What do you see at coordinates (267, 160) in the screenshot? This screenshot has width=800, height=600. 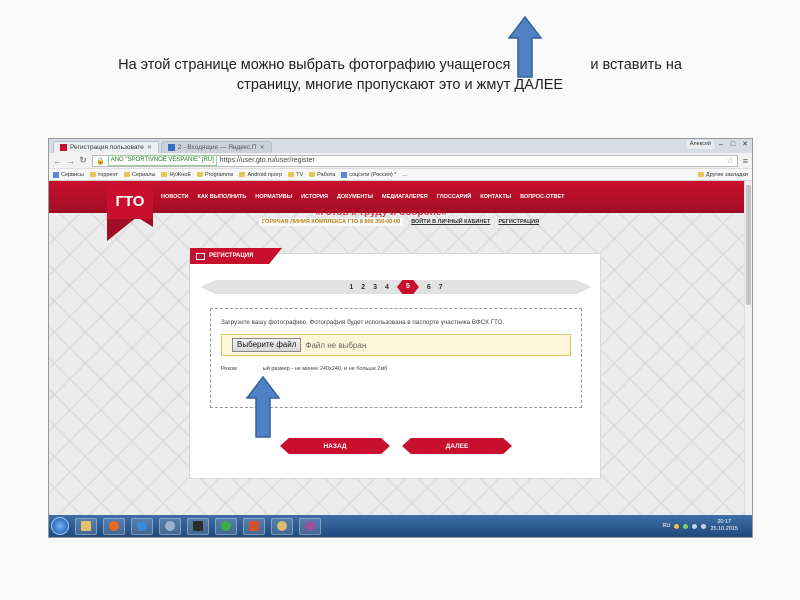 I see `url-text: https://user.gto.ru/user/register` at bounding box center [267, 160].